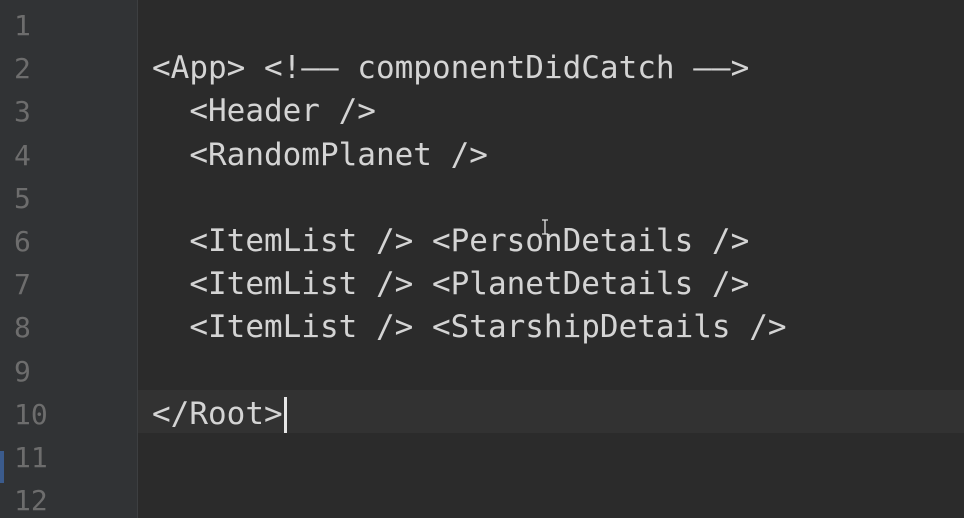  Describe the element at coordinates (22, 328) in the screenshot. I see `line-number: 8` at that location.